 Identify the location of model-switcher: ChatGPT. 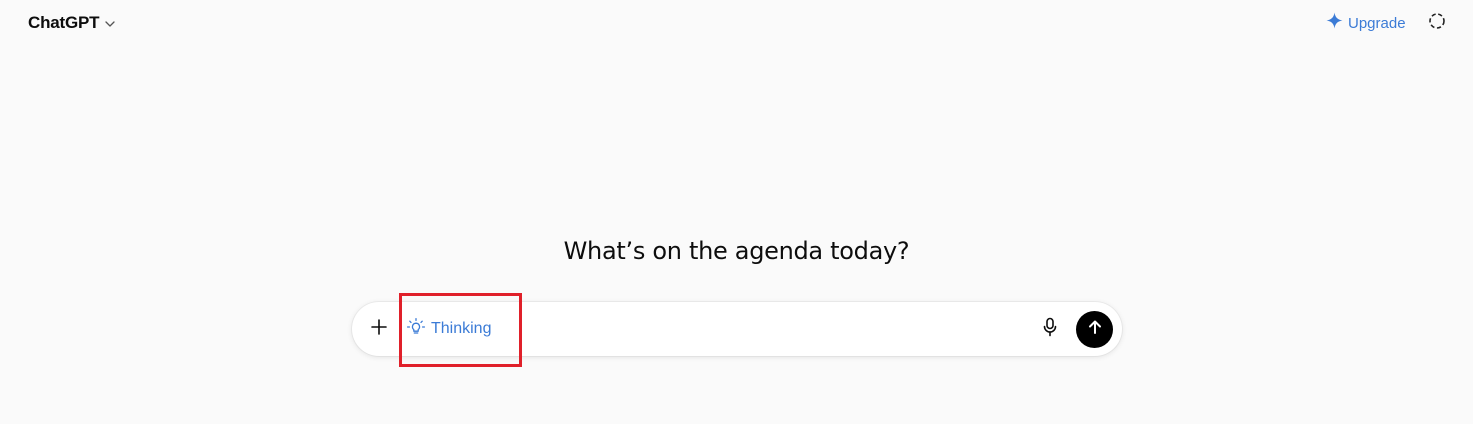
(72, 23).